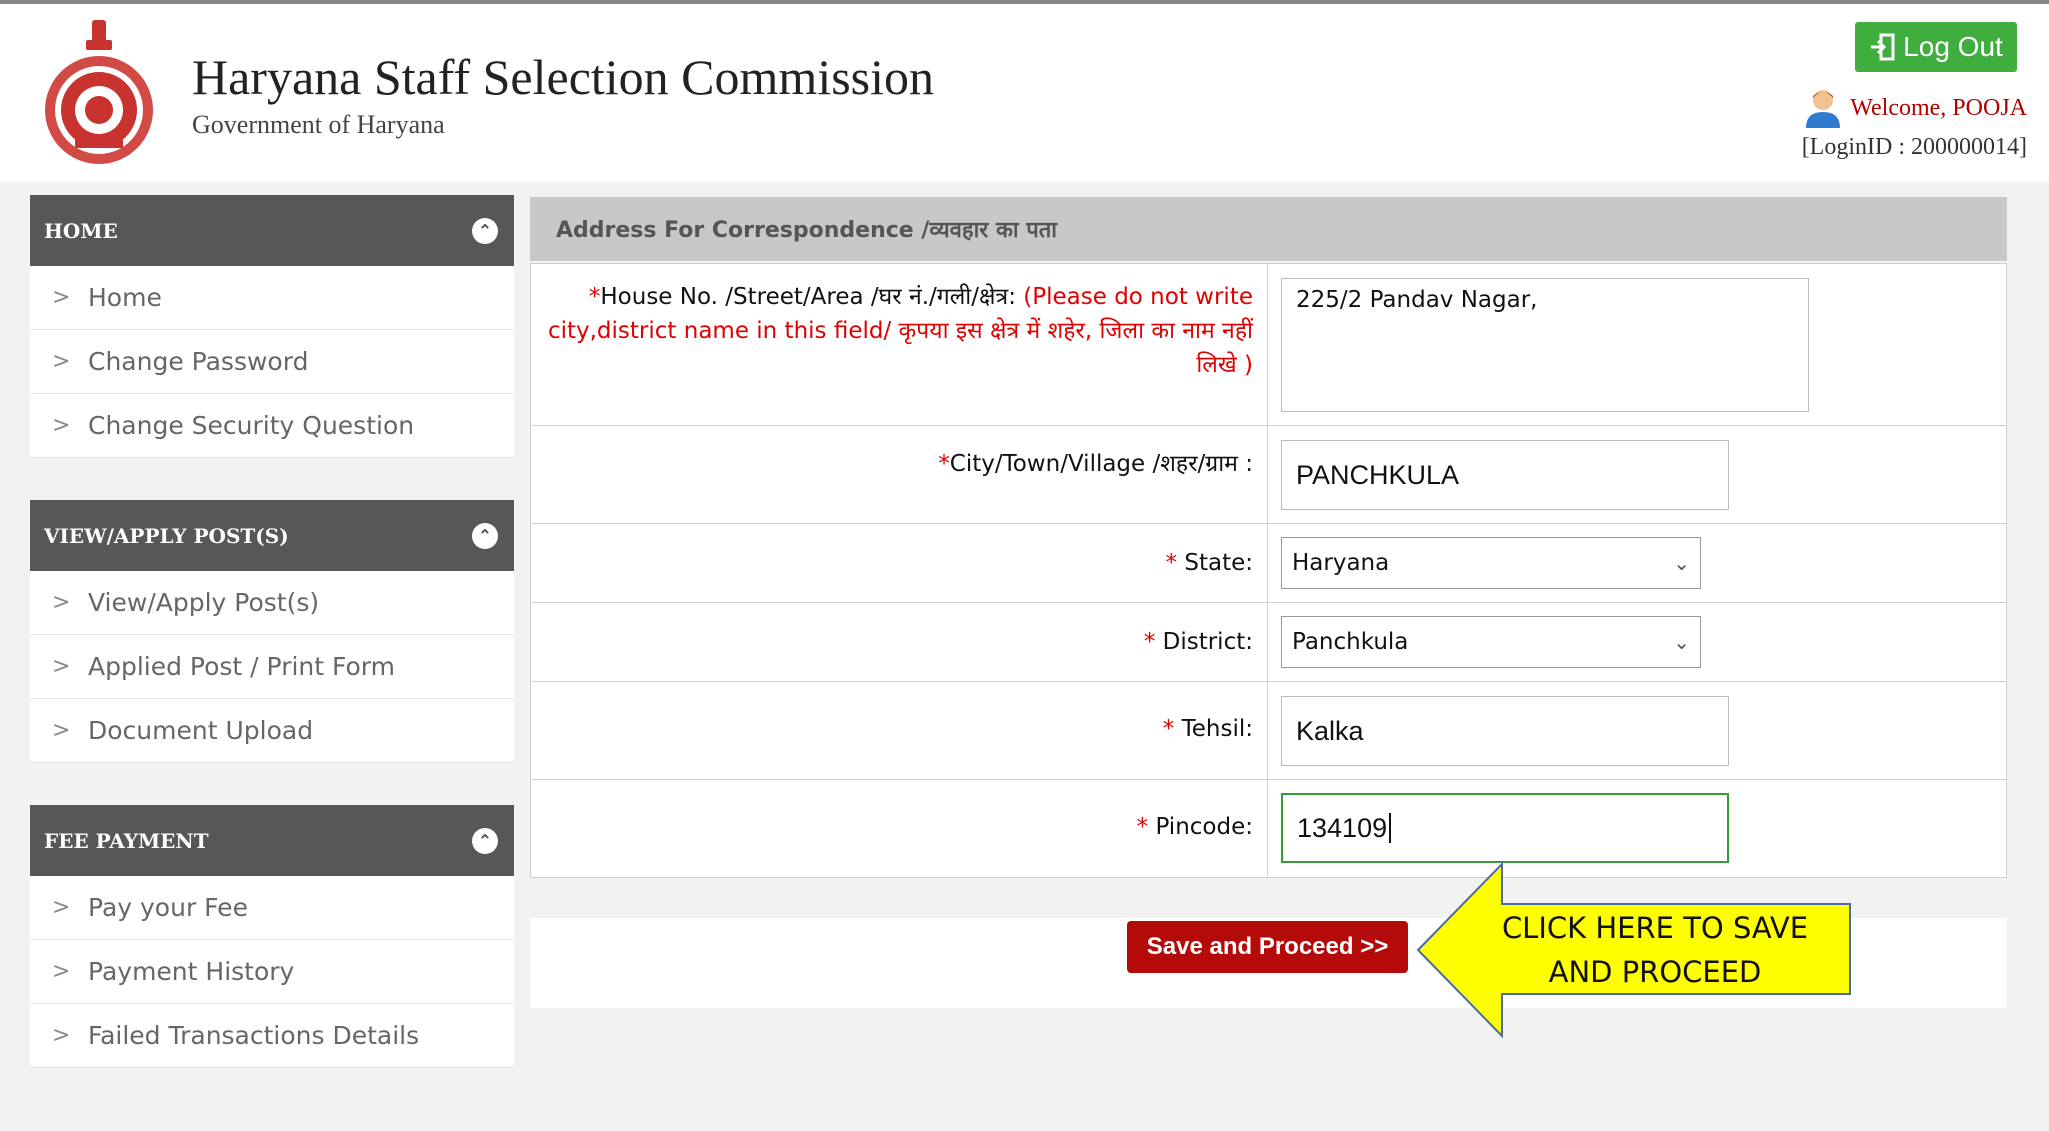 The image size is (2049, 1131). Describe the element at coordinates (1218, 563) in the screenshot. I see `state-label: State:` at that location.